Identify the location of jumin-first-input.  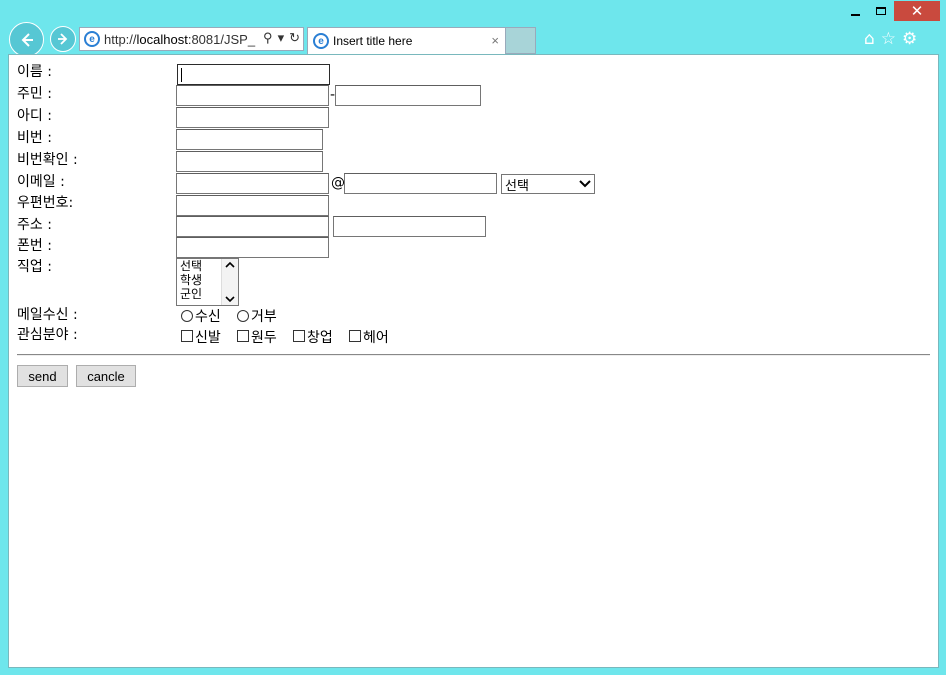
(252, 95).